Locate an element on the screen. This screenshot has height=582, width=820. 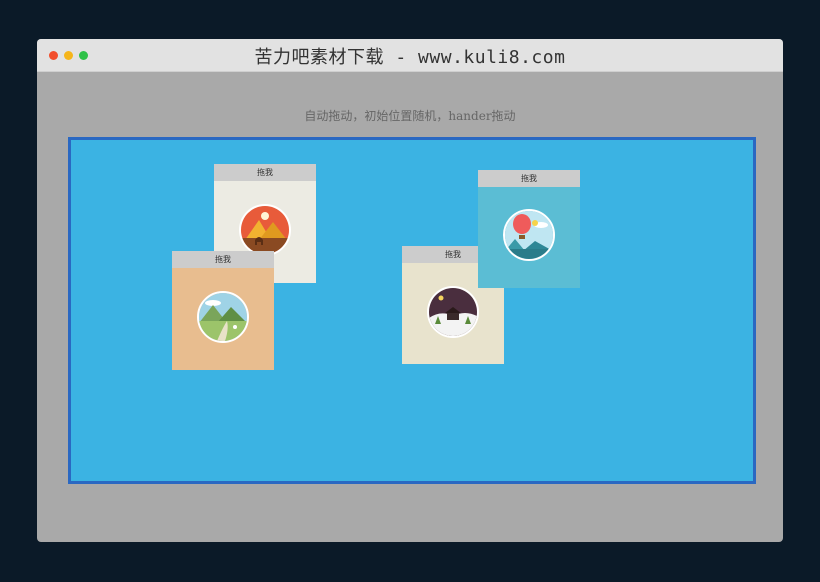
mountain-meadow-icon is located at coordinates (223, 317).